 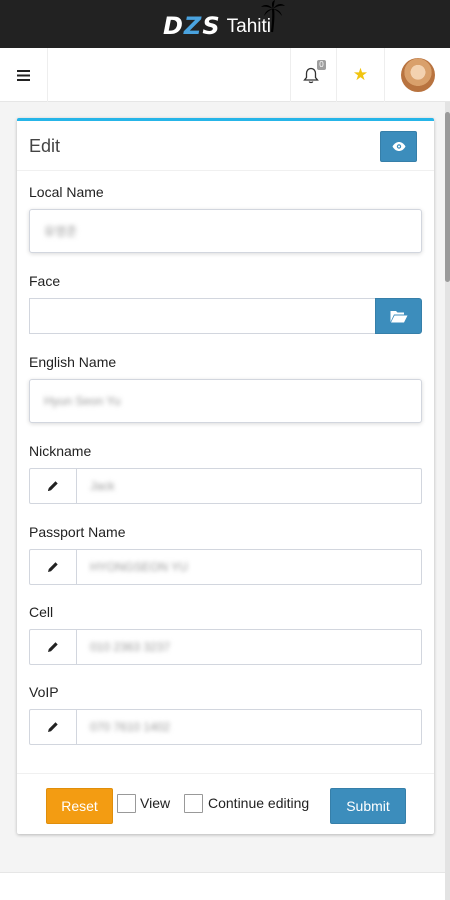 I want to click on brand-letter-s: S, so click(x=211, y=26).